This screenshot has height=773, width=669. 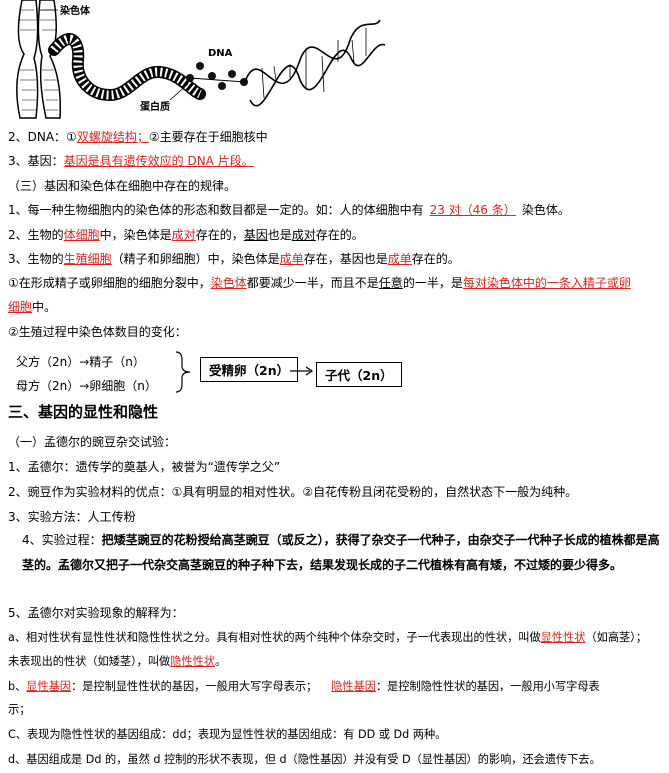 What do you see at coordinates (563, 637) in the screenshot?
I see `answer: 显性性状` at bounding box center [563, 637].